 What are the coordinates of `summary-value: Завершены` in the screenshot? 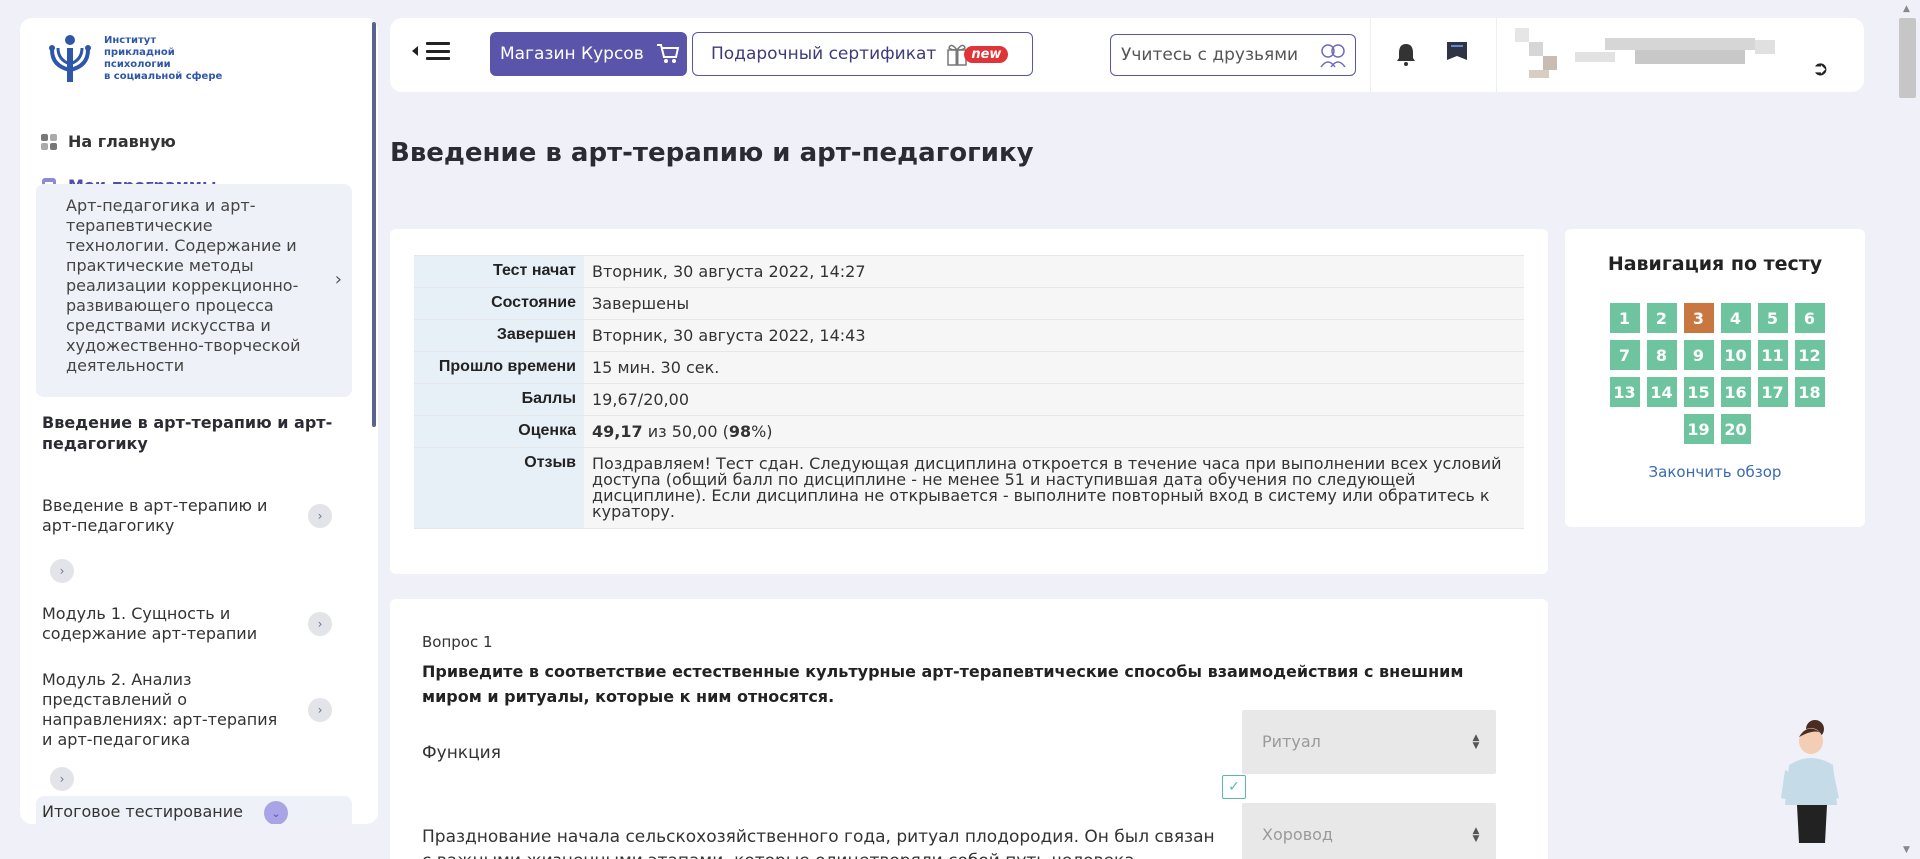 It's located at (1054, 303).